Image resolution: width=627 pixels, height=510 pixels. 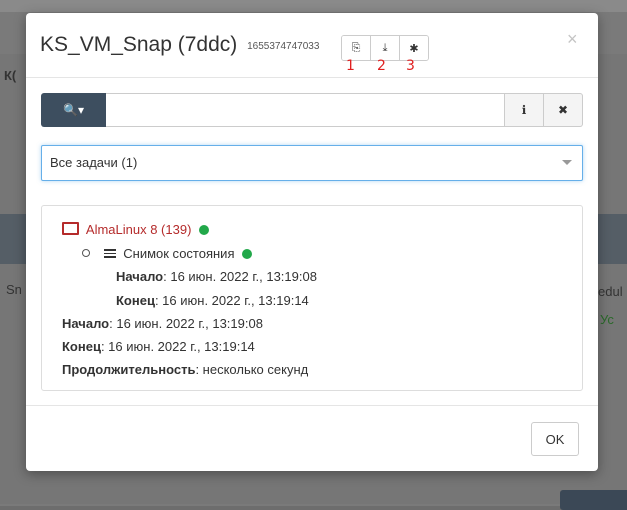 I want to click on server-icon, so click(x=109, y=253).